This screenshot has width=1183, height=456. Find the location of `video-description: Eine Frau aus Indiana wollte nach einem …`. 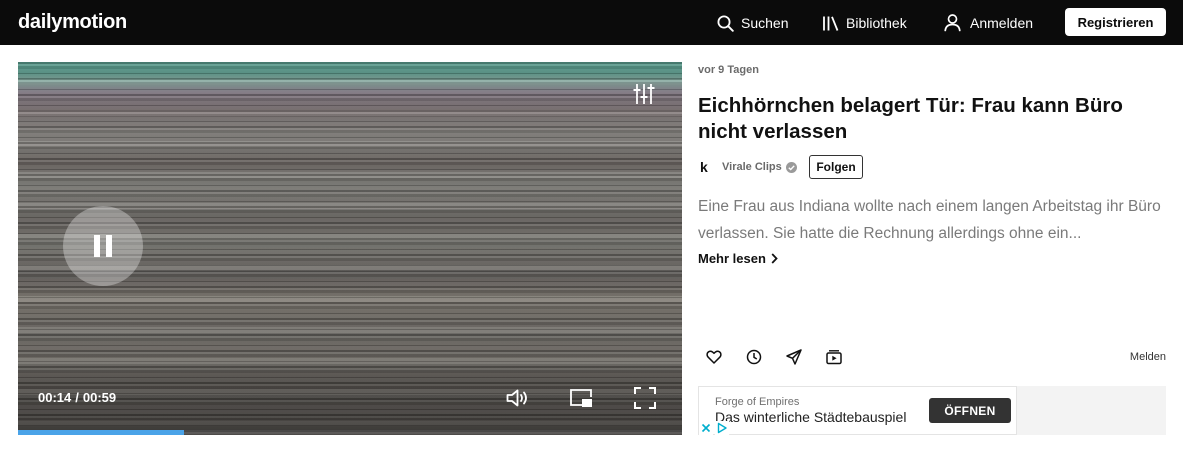

video-description: Eine Frau aus Indiana wollte nach einem … is located at coordinates (929, 220).